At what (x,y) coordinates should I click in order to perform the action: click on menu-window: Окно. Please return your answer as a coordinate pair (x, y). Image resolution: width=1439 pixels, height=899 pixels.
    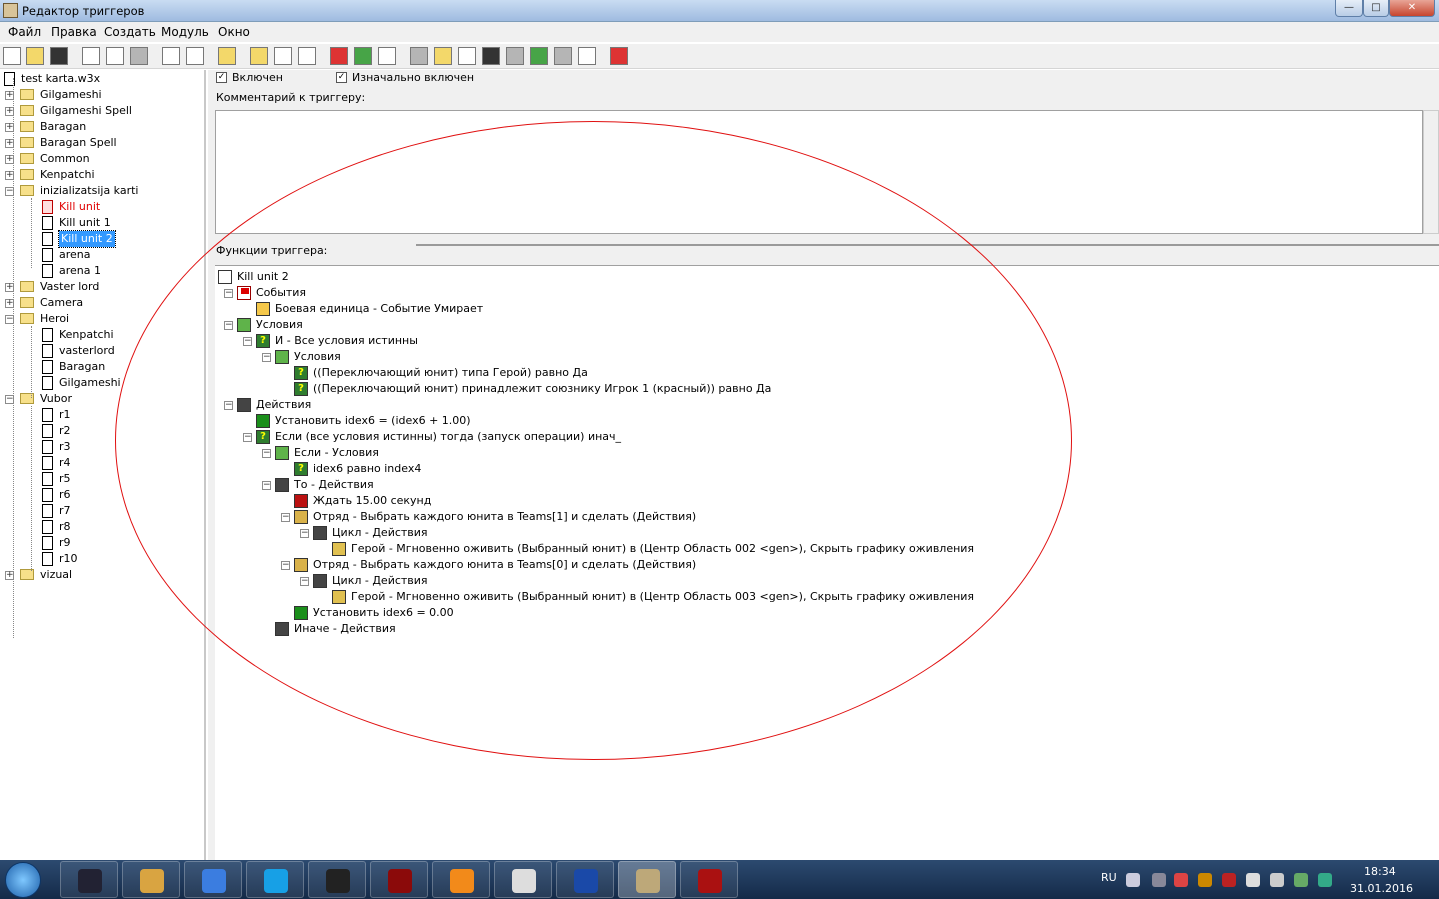
    Looking at the image, I should click on (234, 32).